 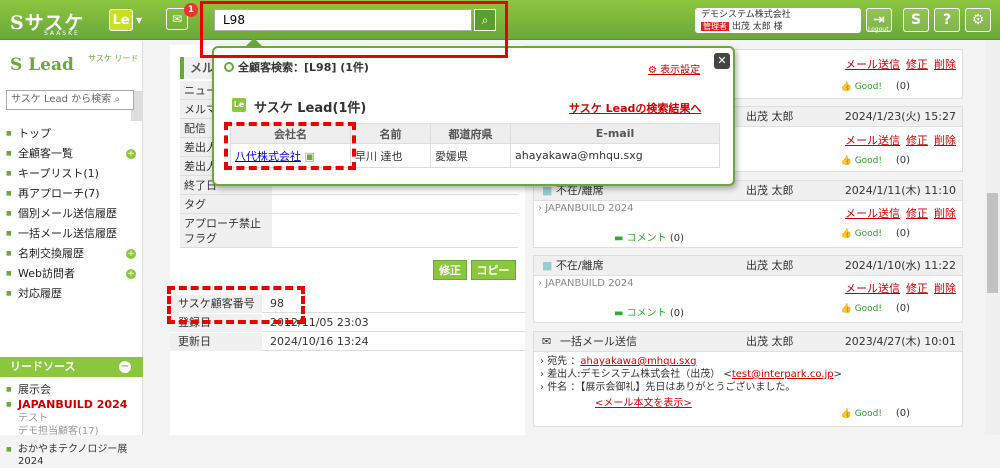 I want to click on sidebar-item-bulk-mail: 一括メール送信履歴, so click(x=73, y=234).